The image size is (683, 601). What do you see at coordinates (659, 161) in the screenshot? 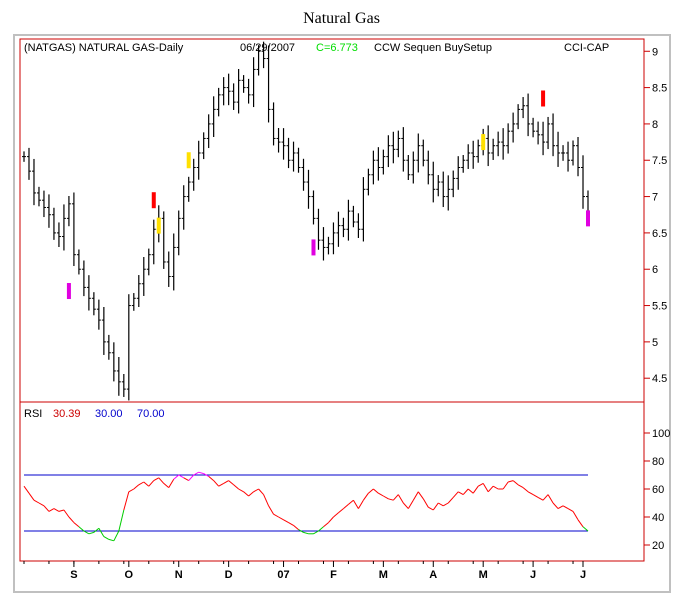
I see `price-axis-label: 7.5` at bounding box center [659, 161].